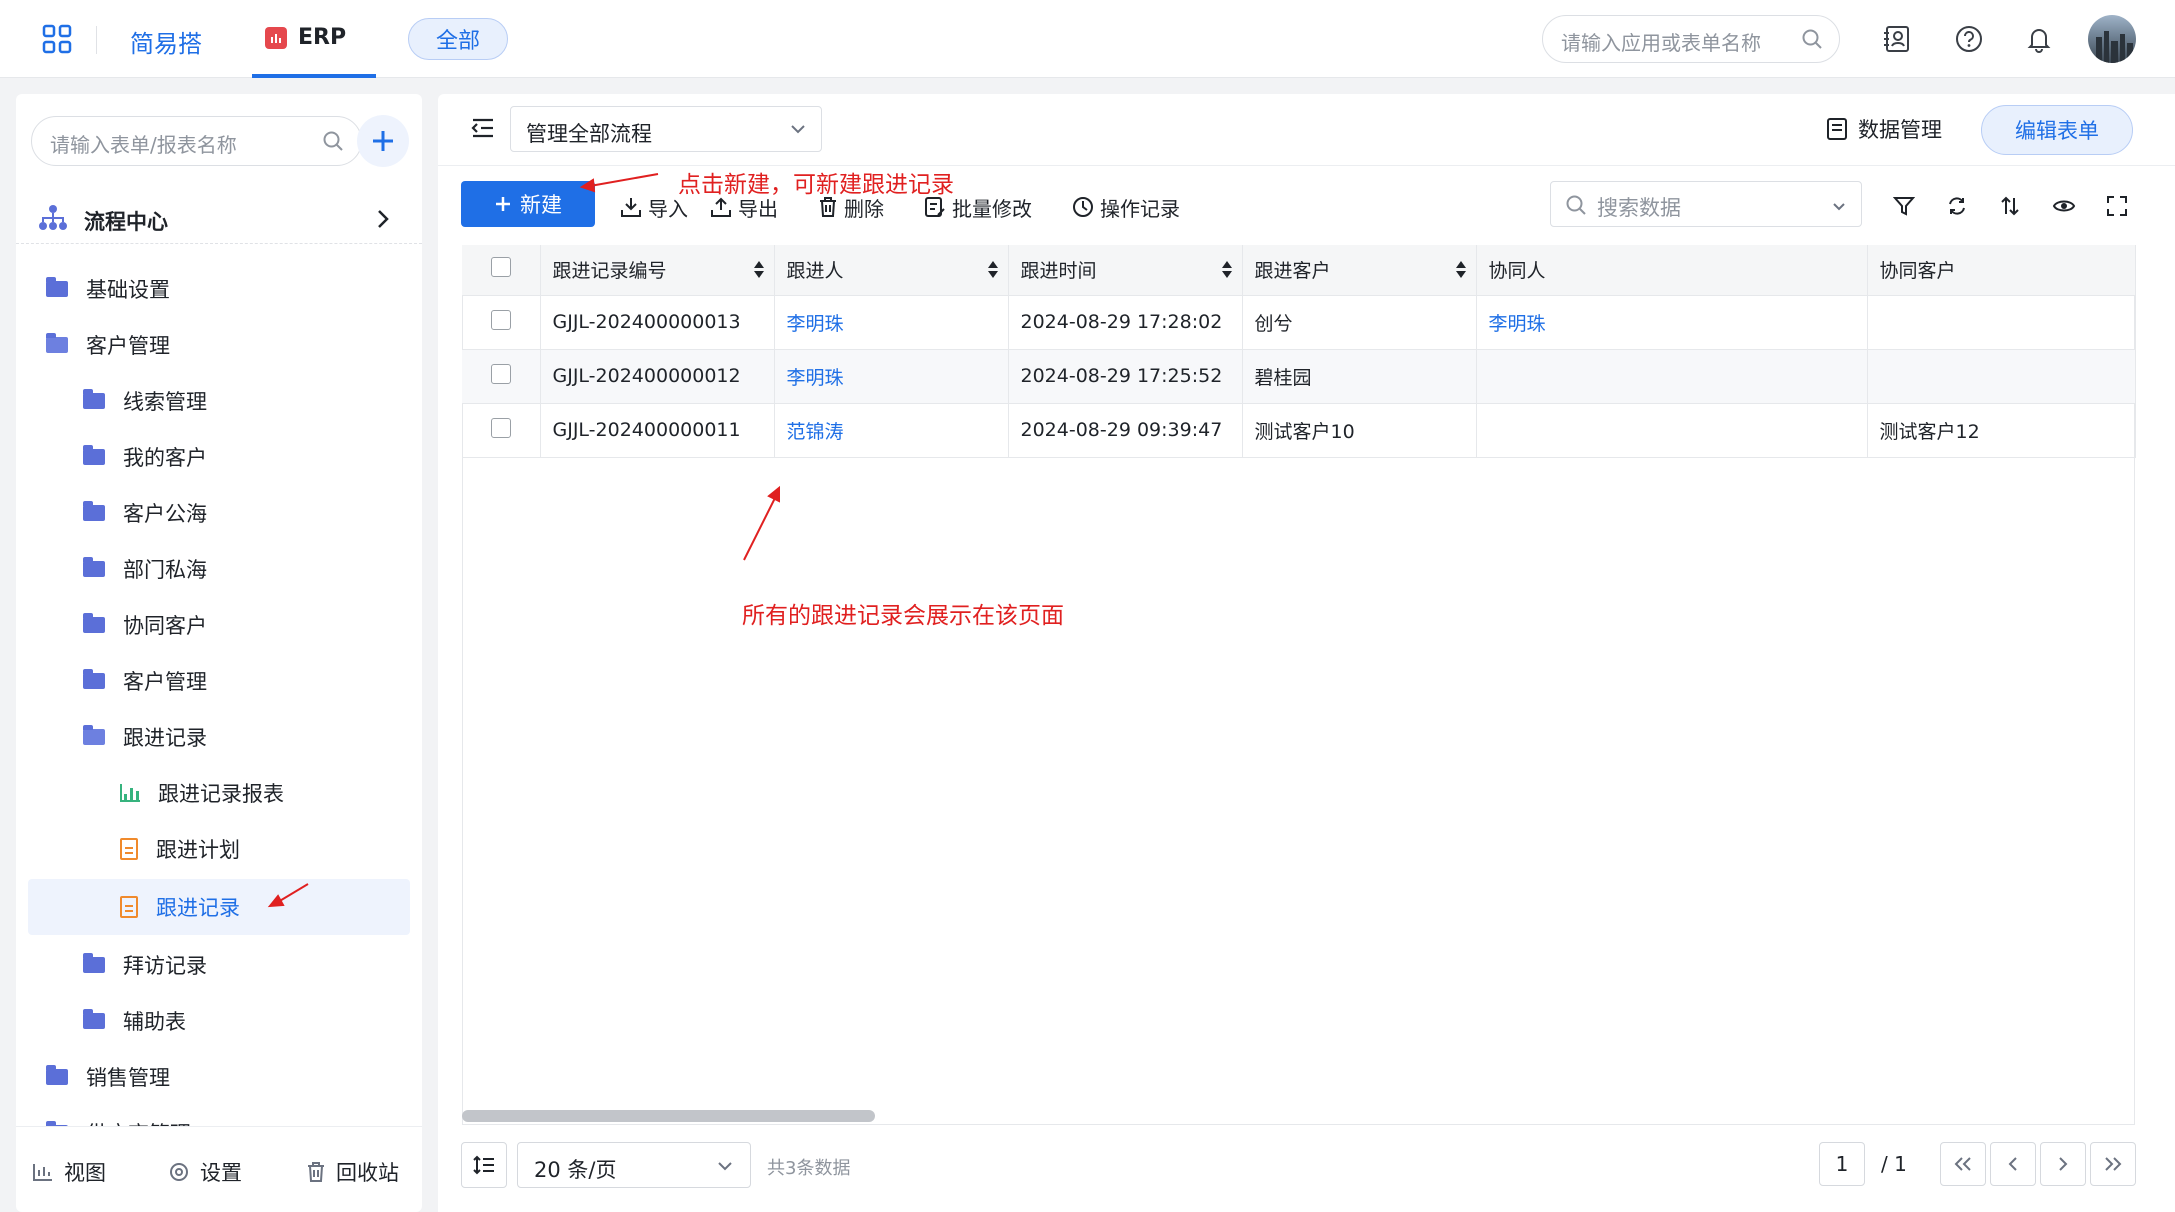 The width and height of the screenshot is (2175, 1212). Describe the element at coordinates (809, 1168) in the screenshot. I see `total-count: 共3条数据` at that location.